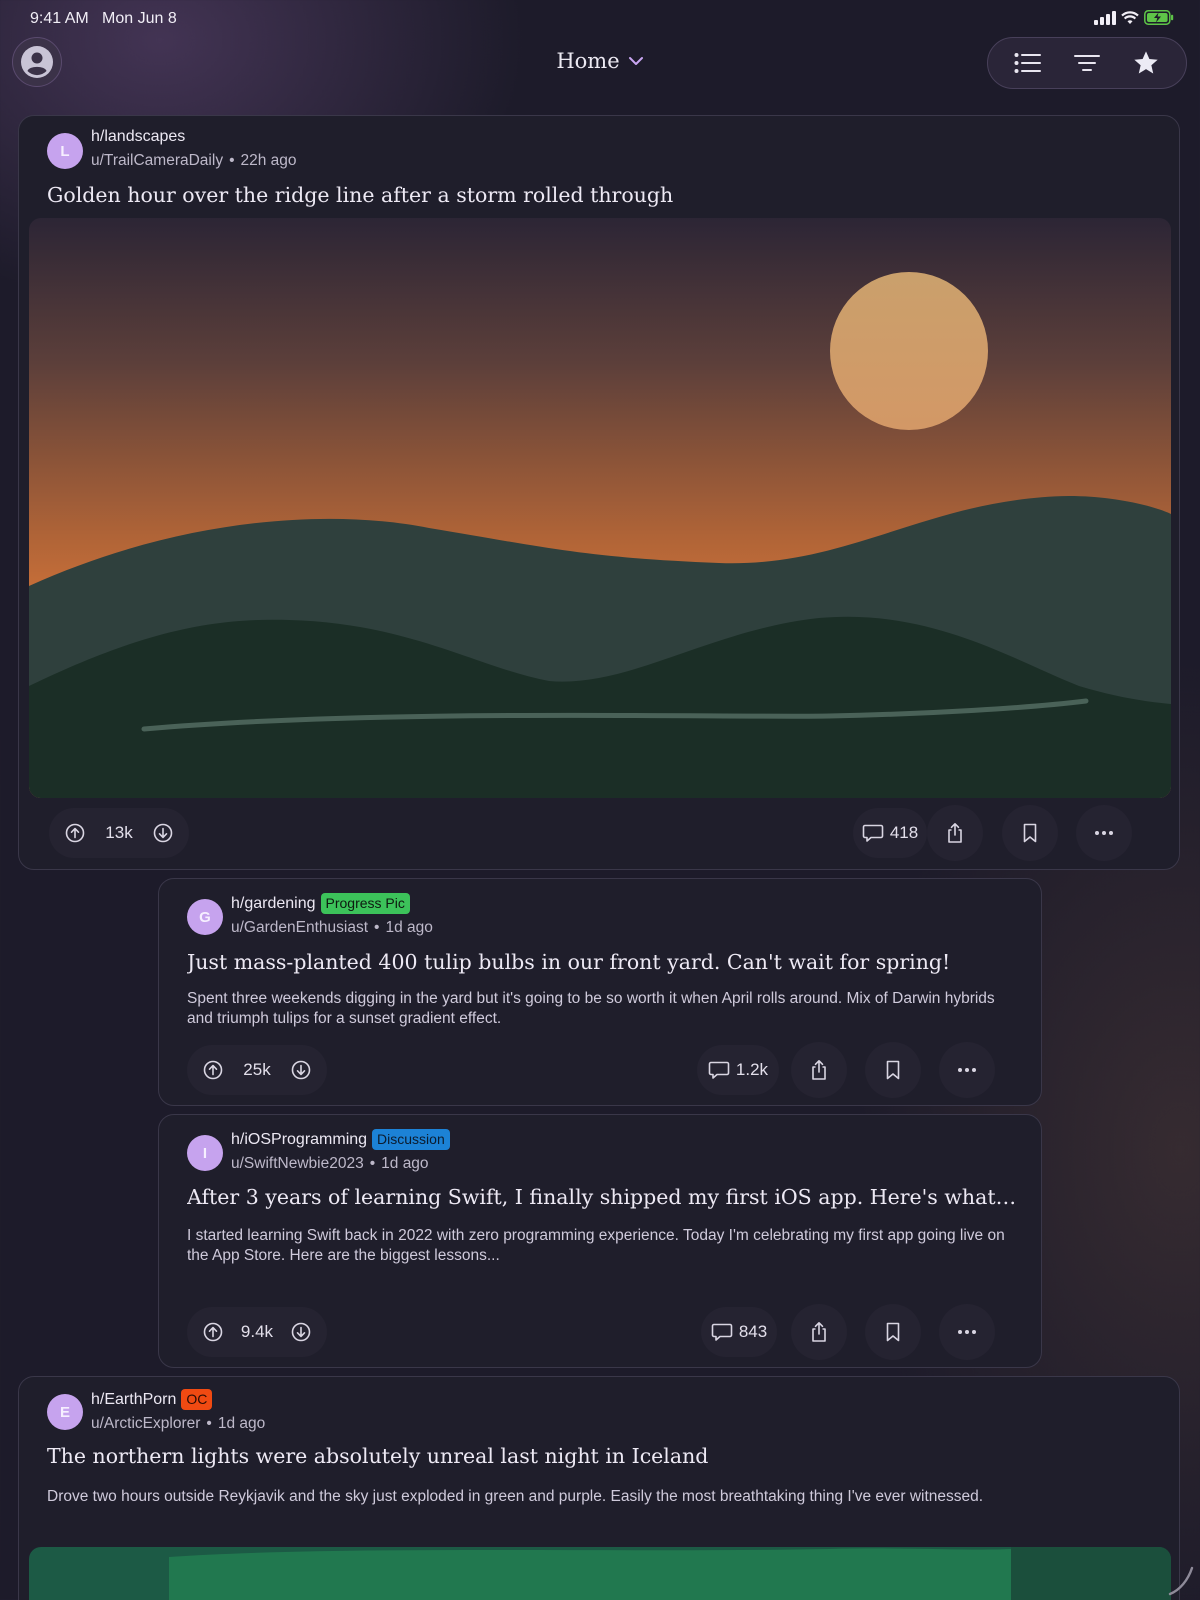  I want to click on community-avatar: E, so click(65, 1412).